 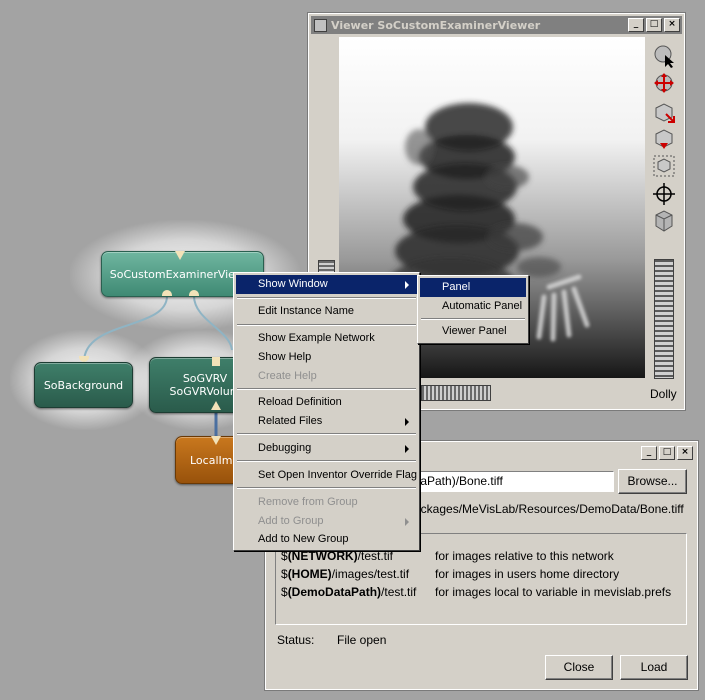 What do you see at coordinates (456, 393) in the screenshot?
I see `bottom-thumbwheel` at bounding box center [456, 393].